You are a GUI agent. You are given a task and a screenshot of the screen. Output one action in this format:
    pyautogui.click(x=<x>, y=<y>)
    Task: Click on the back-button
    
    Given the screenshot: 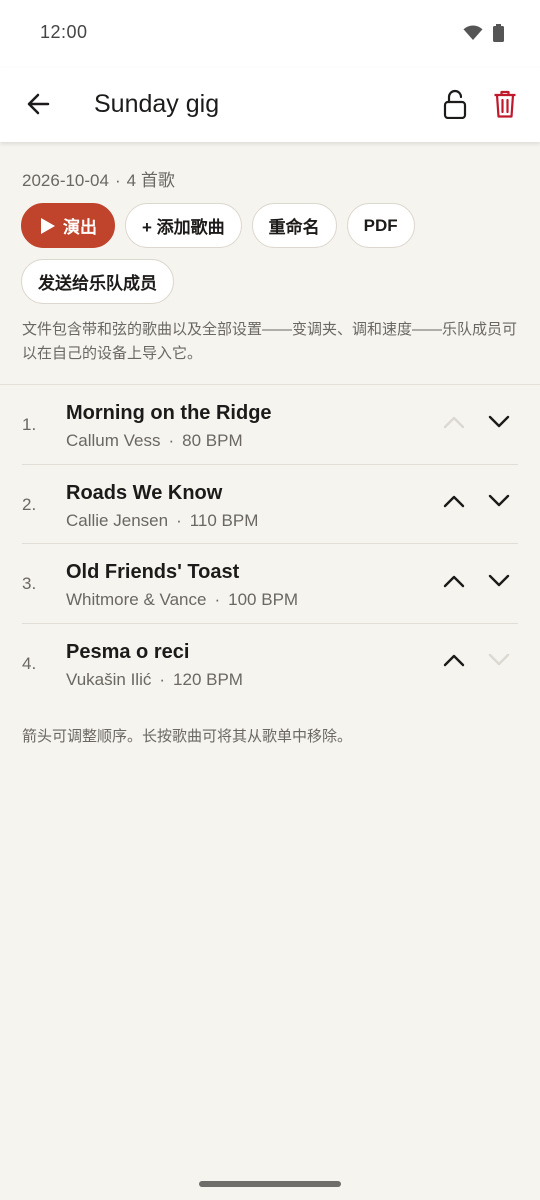 What is the action you would take?
    pyautogui.click(x=38, y=106)
    